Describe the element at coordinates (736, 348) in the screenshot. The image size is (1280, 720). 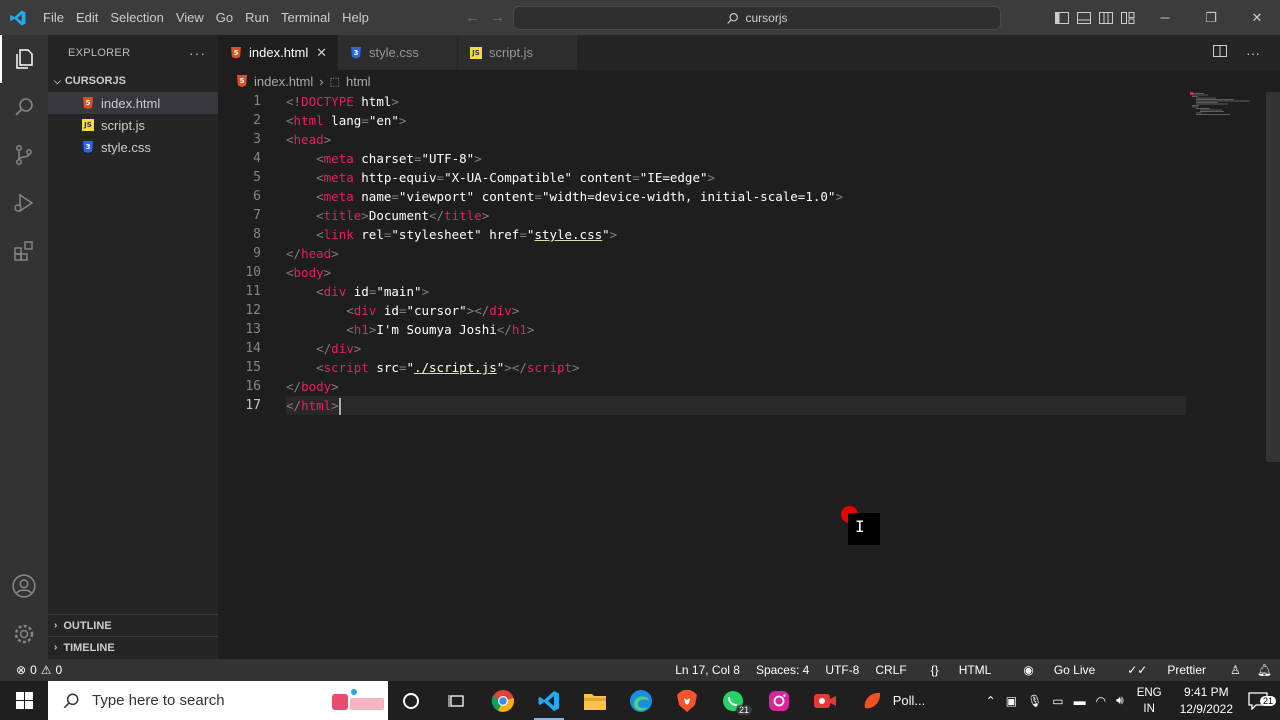
I see `code-line: </div>` at that location.